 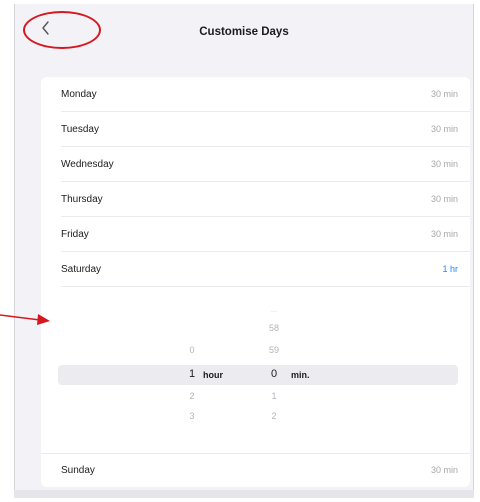 I want to click on minute-option: 58, so click(x=274, y=328).